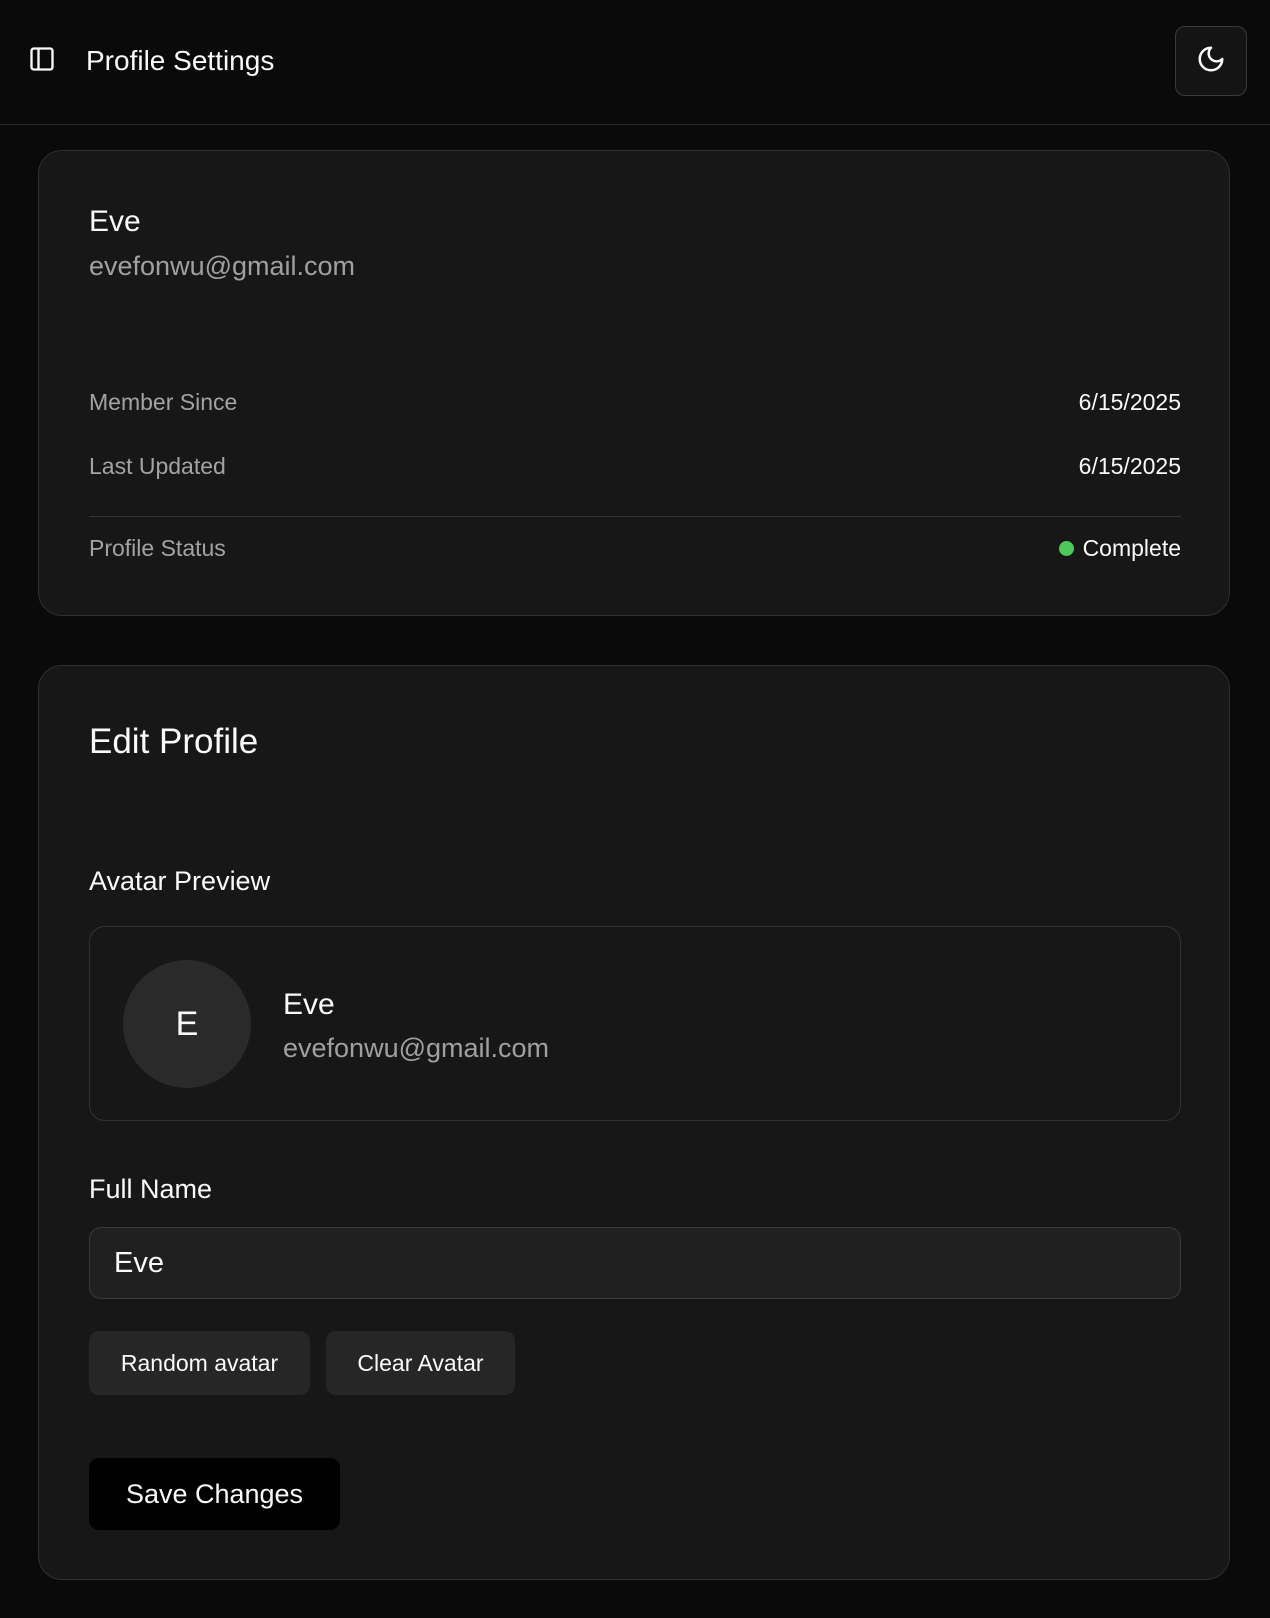 The image size is (1270, 1618). I want to click on full-name-input, so click(635, 1263).